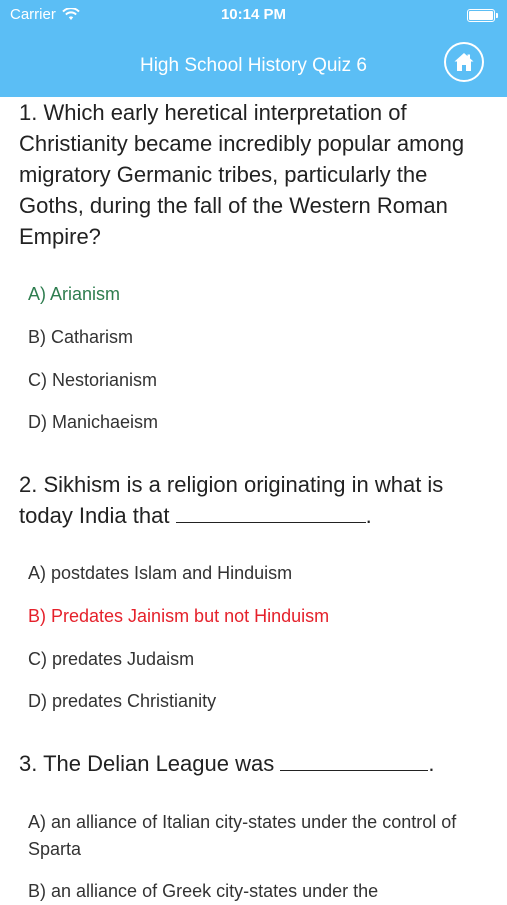 This screenshot has height=905, width=507. I want to click on question-2-option-b: B) Predates Jainism but not Hinduism, so click(248, 616).